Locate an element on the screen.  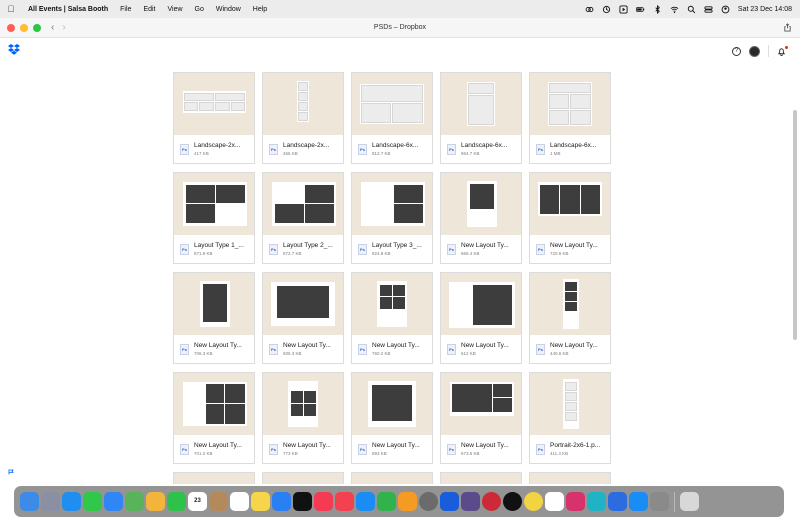
dock-cleaner-icon is located at coordinates (659, 501).